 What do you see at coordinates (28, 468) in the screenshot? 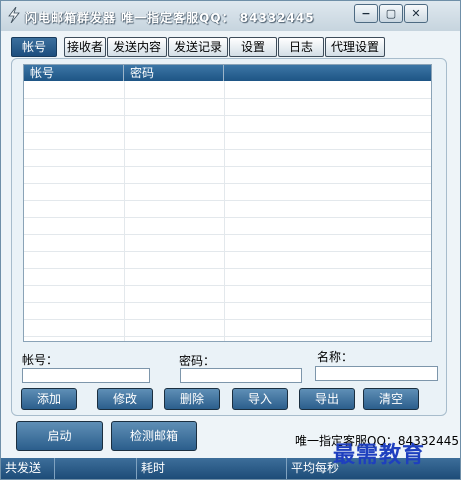
I see `status-total-sent: 共发送` at bounding box center [28, 468].